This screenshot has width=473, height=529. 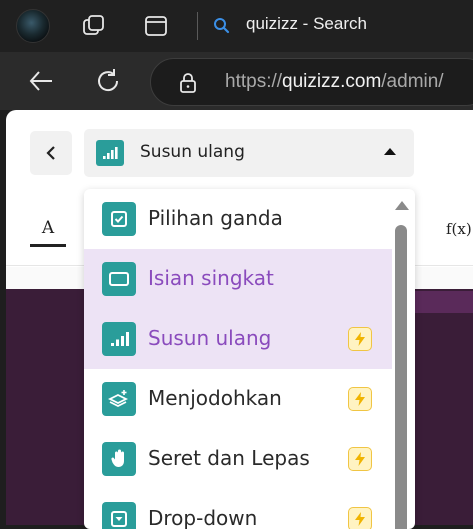 What do you see at coordinates (215, 218) in the screenshot?
I see `dropdown-item-label: Pilihan ganda` at bounding box center [215, 218].